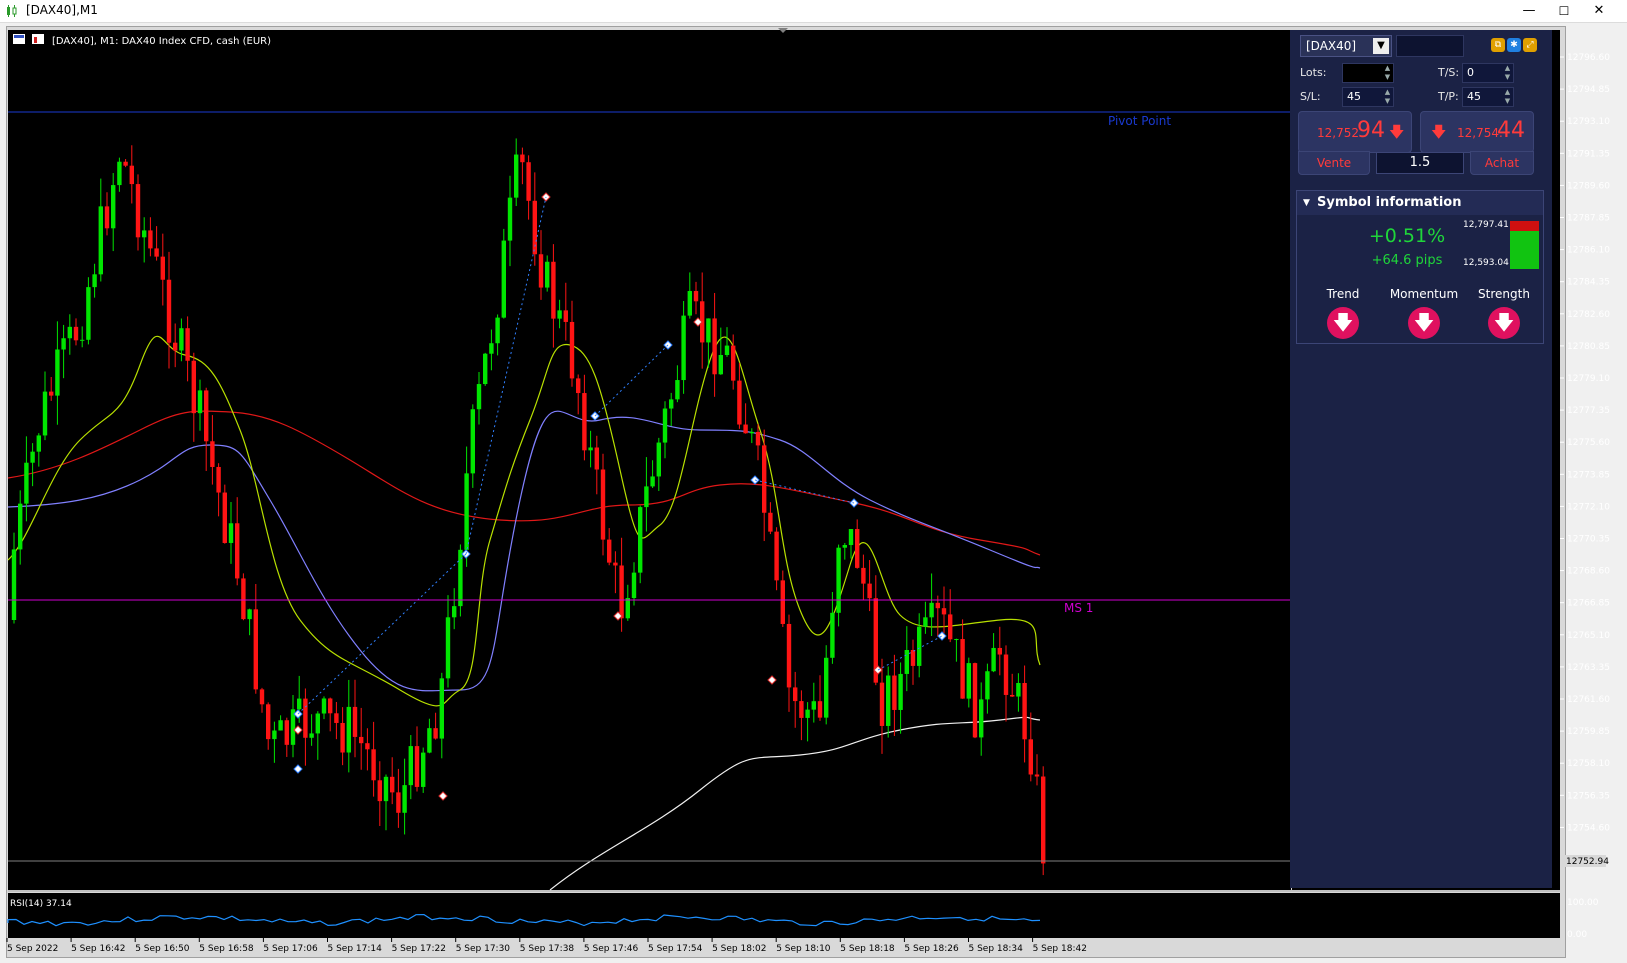  What do you see at coordinates (1504, 323) in the screenshot?
I see `strength-arrow-down-icon: 🡇` at bounding box center [1504, 323].